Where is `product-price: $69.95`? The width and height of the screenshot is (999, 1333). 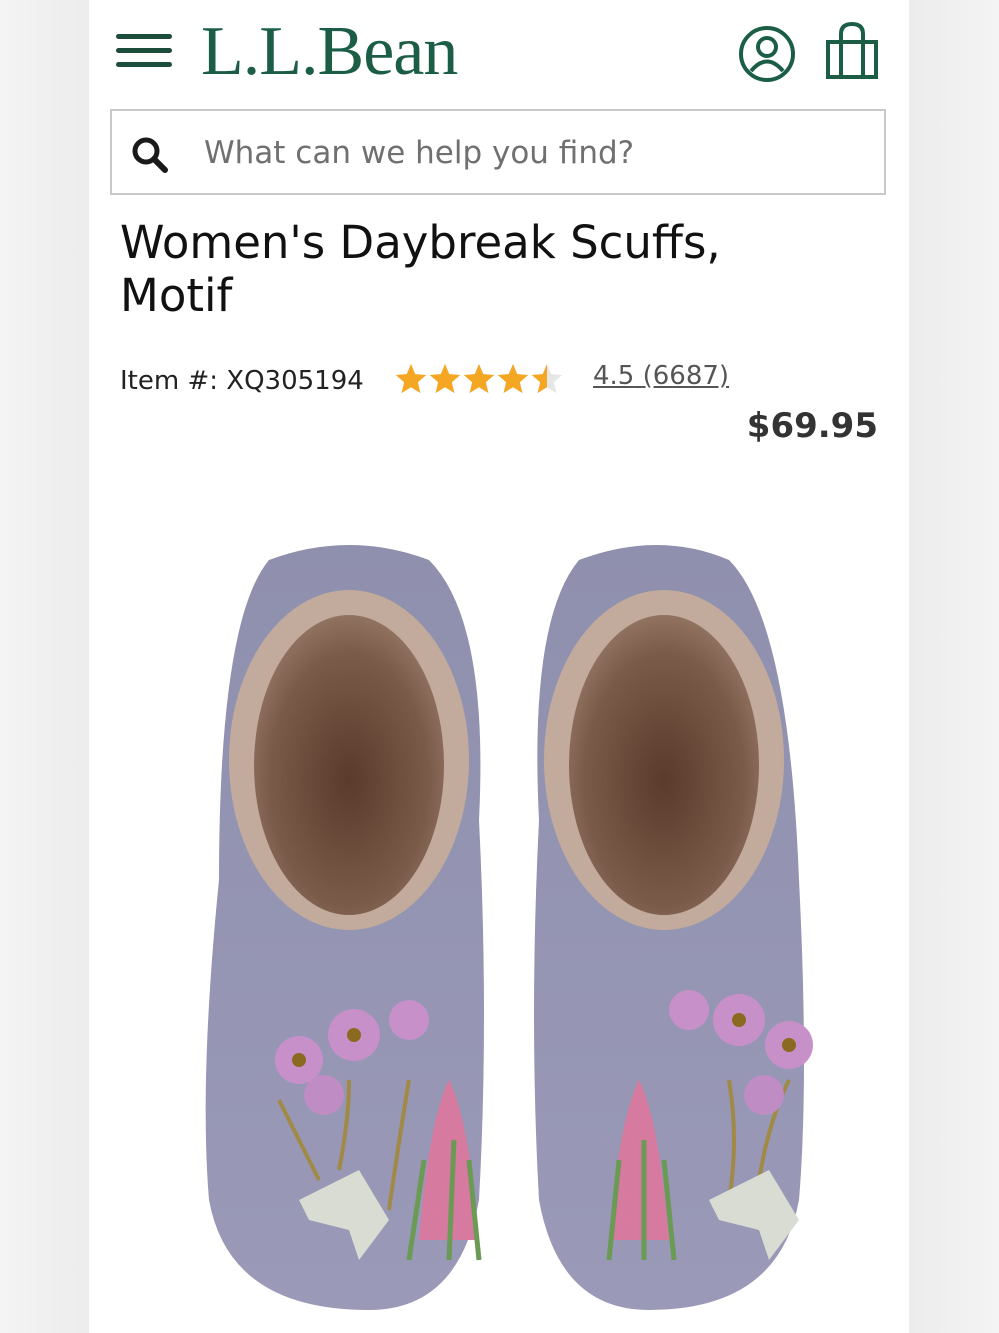
product-price: $69.95 is located at coordinates (812, 426).